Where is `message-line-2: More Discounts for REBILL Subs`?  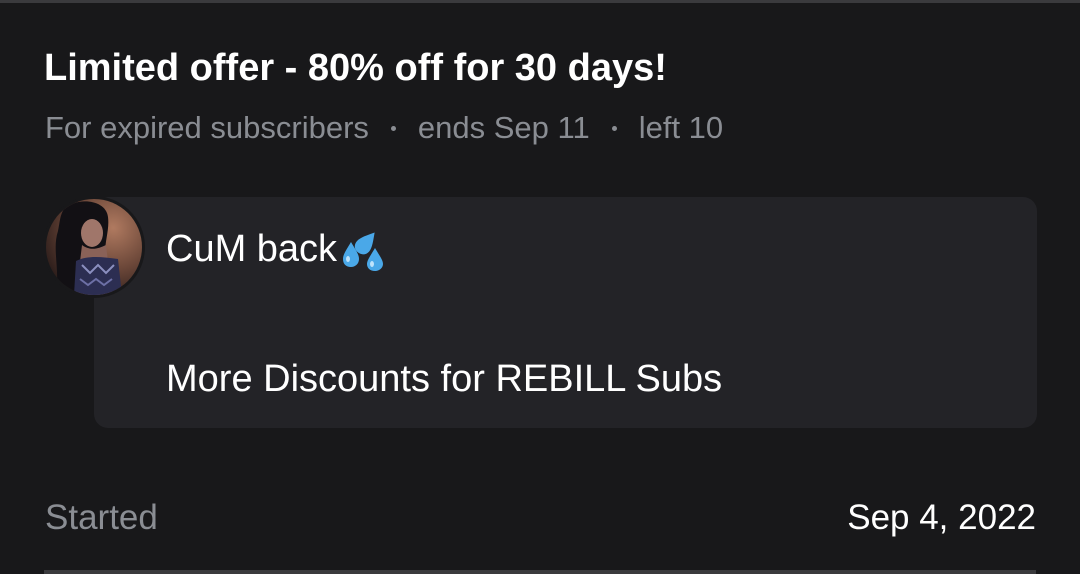
message-line-2: More Discounts for REBILL Subs is located at coordinates (444, 379).